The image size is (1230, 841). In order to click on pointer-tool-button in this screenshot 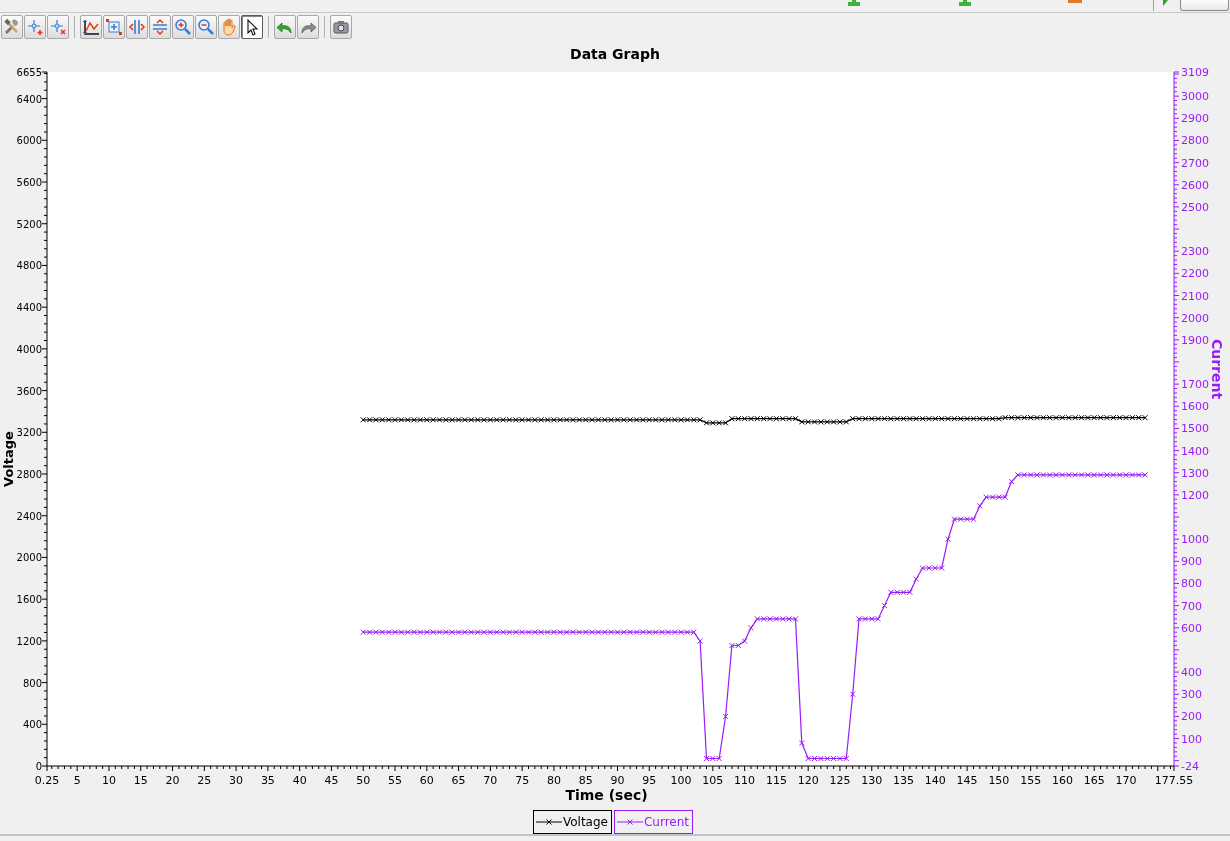, I will do `click(252, 27)`.